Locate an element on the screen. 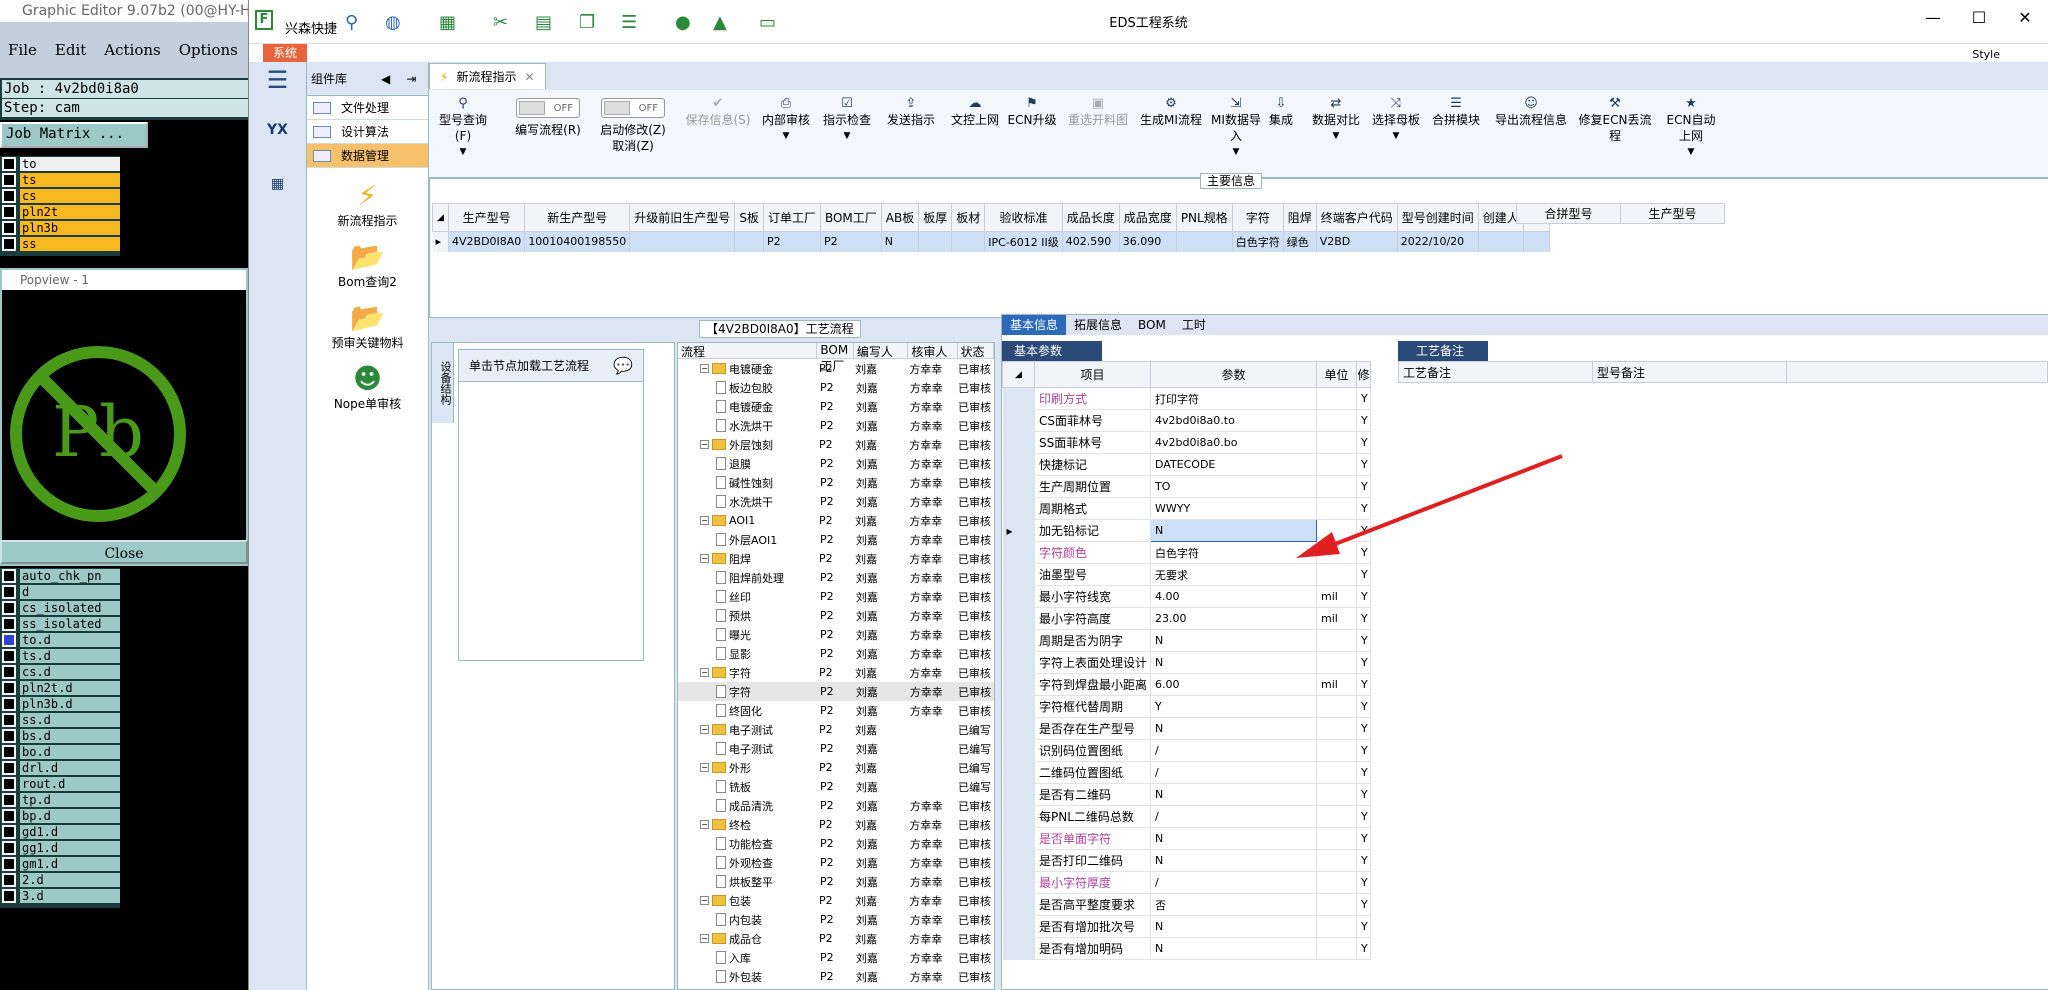 Image resolution: width=2048 pixels, height=990 pixels. menu-icon: ☰ is located at coordinates (277, 80).